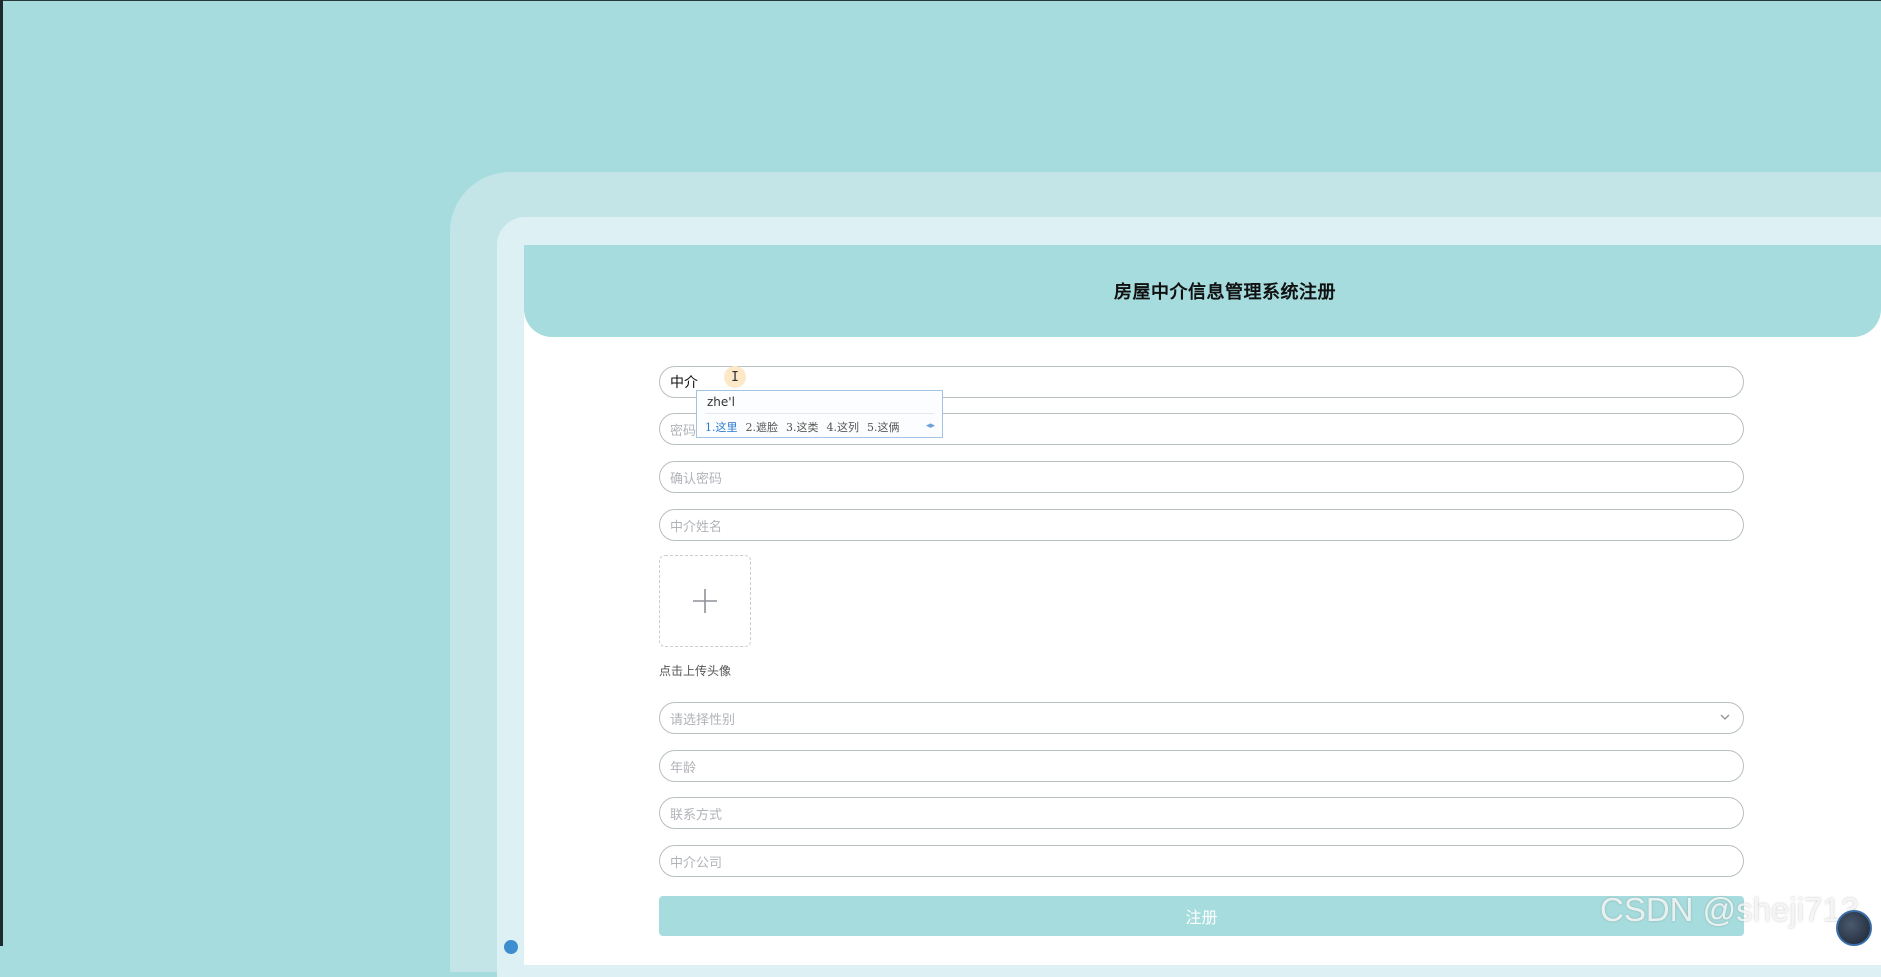 This screenshot has height=977, width=1881. I want to click on chevron-down-icon, so click(1725, 717).